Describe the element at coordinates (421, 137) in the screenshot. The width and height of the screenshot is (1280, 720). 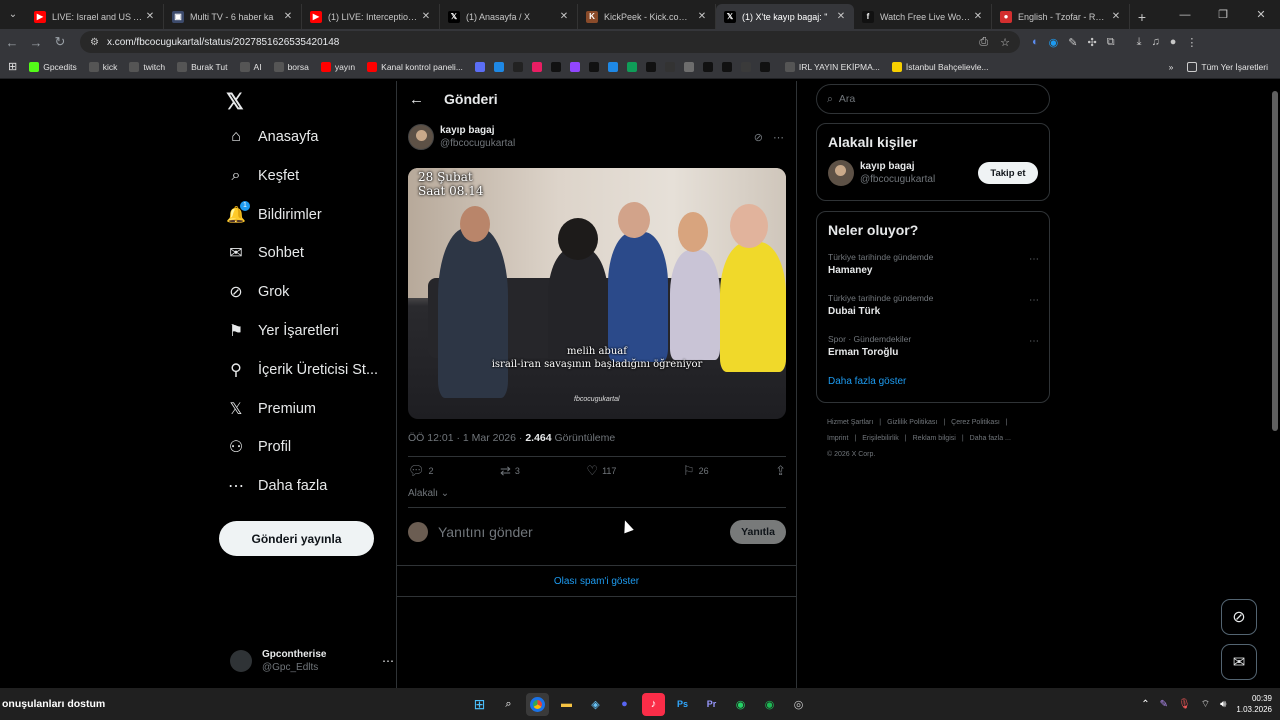
I see `author-avatar` at that location.